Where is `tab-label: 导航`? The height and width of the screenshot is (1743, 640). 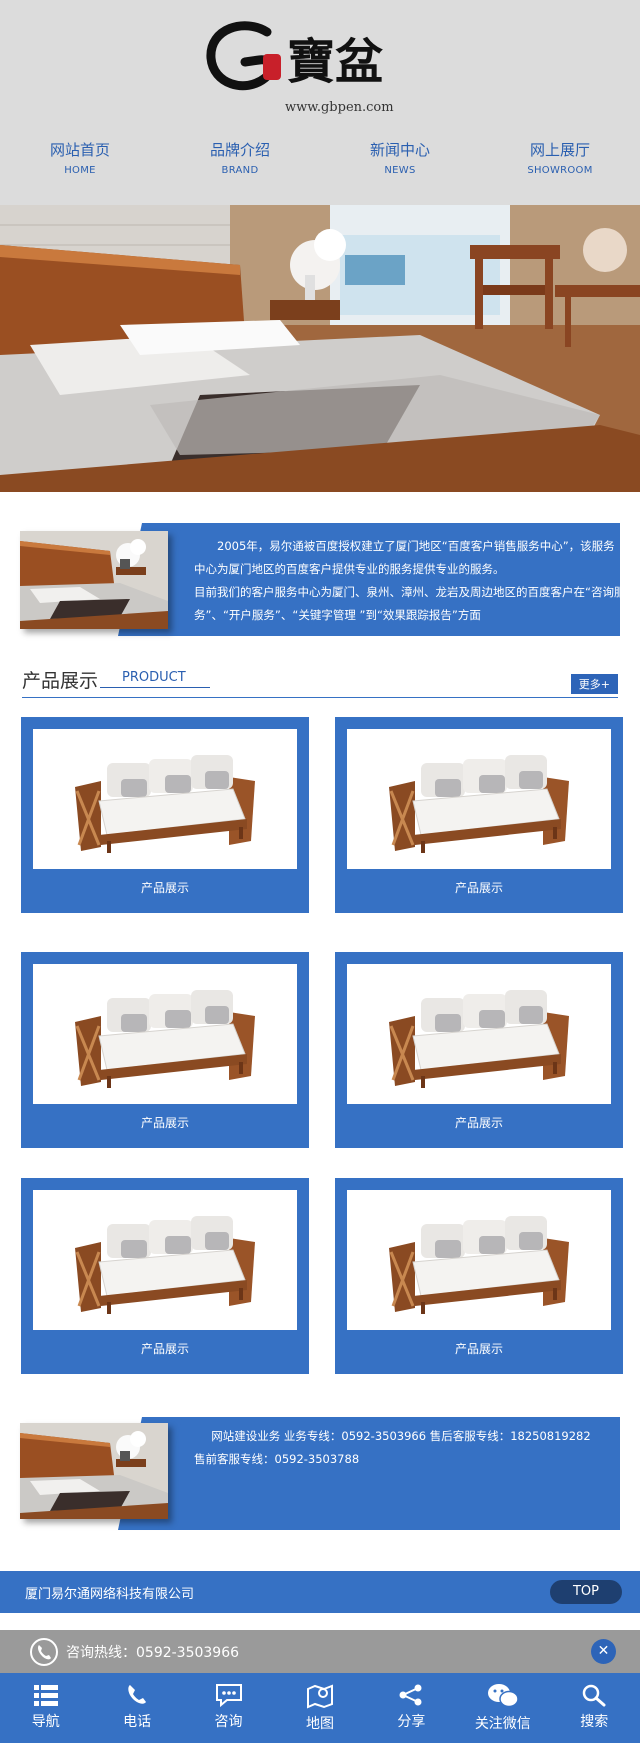 tab-label: 导航 is located at coordinates (45, 1722).